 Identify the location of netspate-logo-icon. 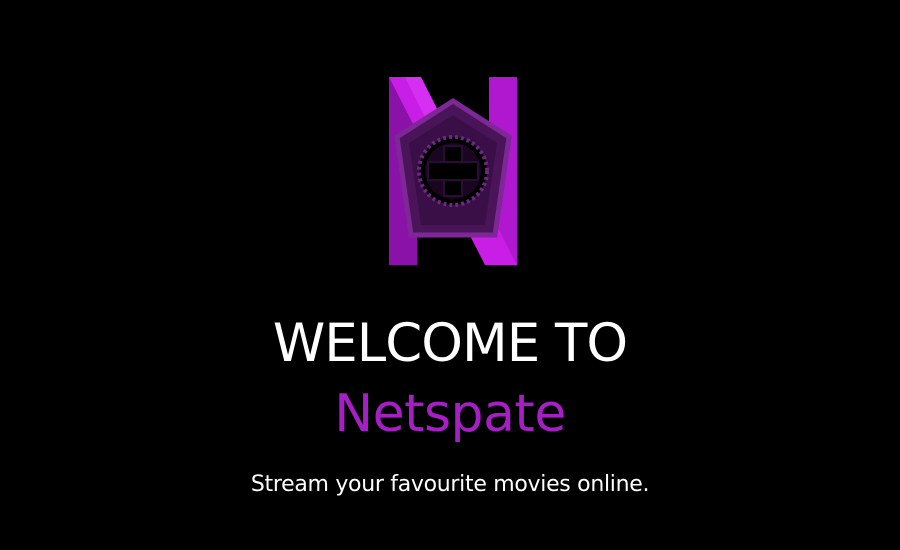
(453, 171).